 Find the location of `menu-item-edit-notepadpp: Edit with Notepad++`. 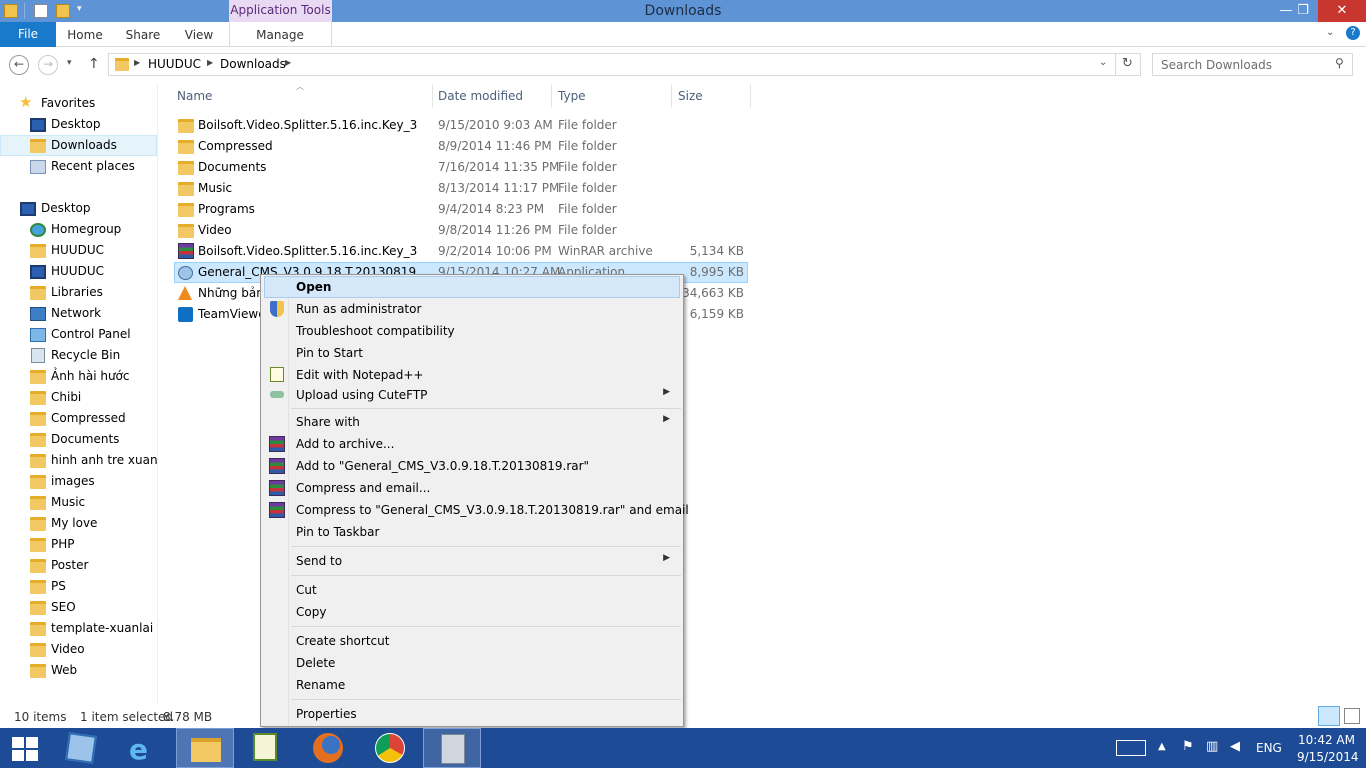

menu-item-edit-notepadpp: Edit with Notepad++ is located at coordinates (472, 375).